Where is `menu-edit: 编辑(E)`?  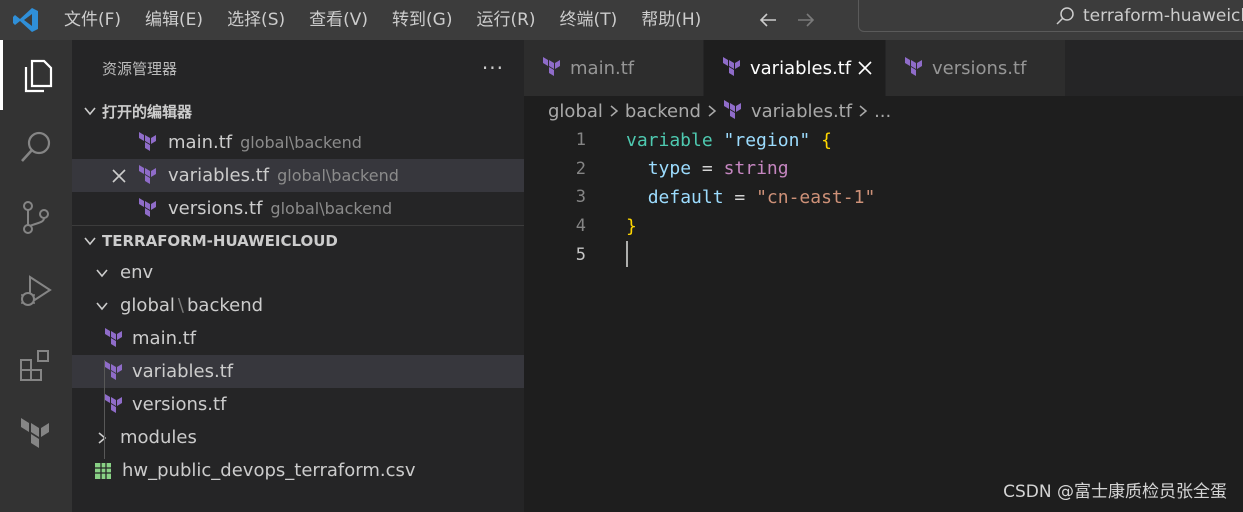 menu-edit: 编辑(E) is located at coordinates (174, 20).